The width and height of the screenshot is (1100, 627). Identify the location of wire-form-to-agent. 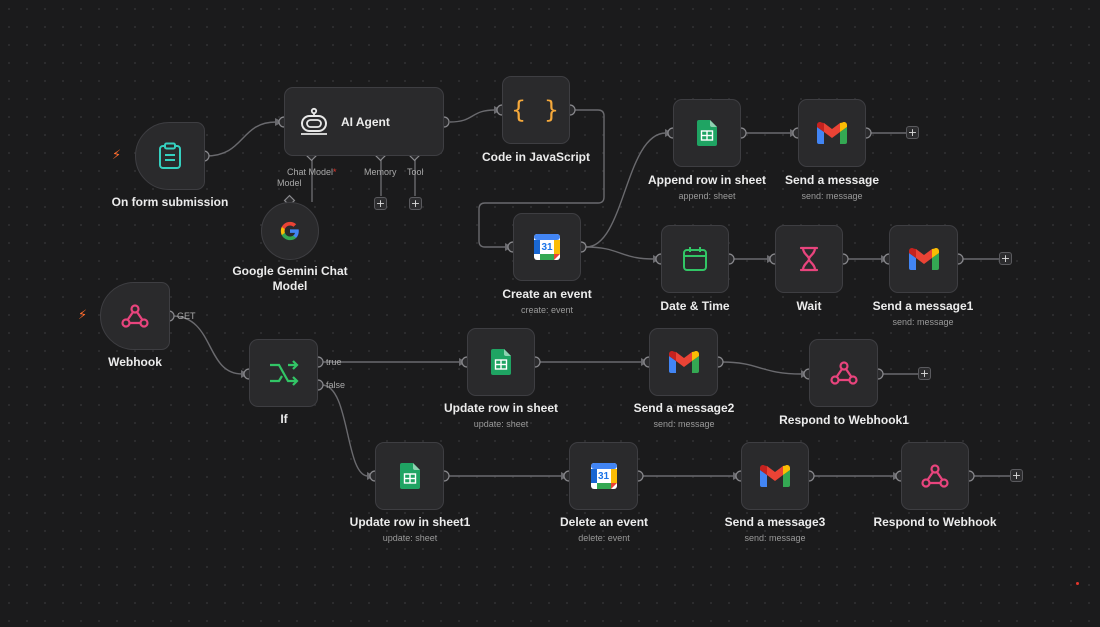
(241, 139).